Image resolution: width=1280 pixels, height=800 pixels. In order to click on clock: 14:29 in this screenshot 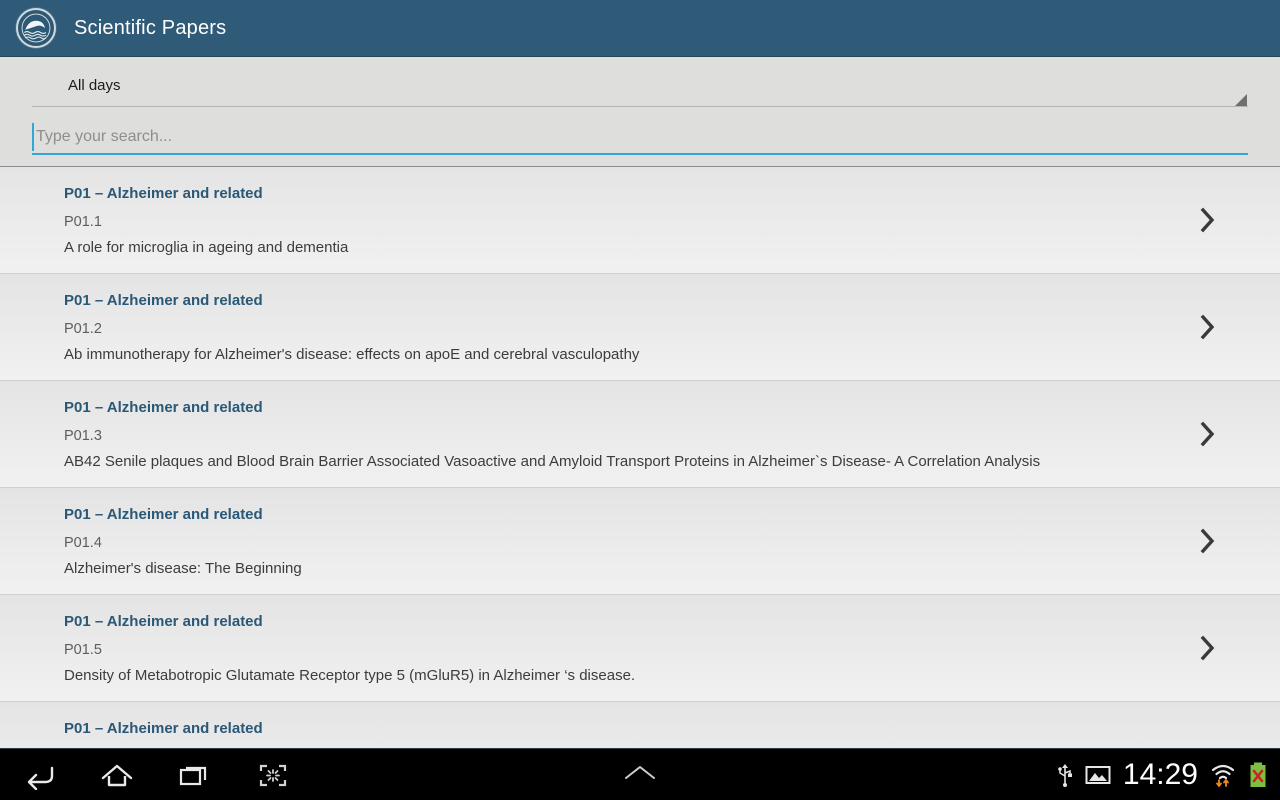, I will do `click(1160, 774)`.